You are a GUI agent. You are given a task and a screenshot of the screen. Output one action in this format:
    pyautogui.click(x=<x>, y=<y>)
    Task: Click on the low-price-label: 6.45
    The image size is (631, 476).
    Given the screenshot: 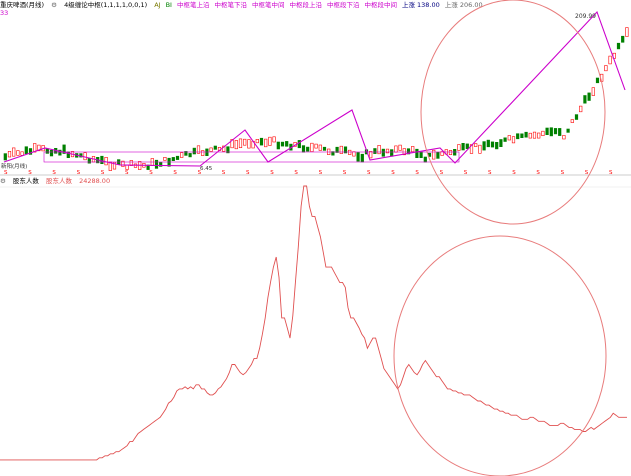 What is the action you would take?
    pyautogui.click(x=206, y=169)
    